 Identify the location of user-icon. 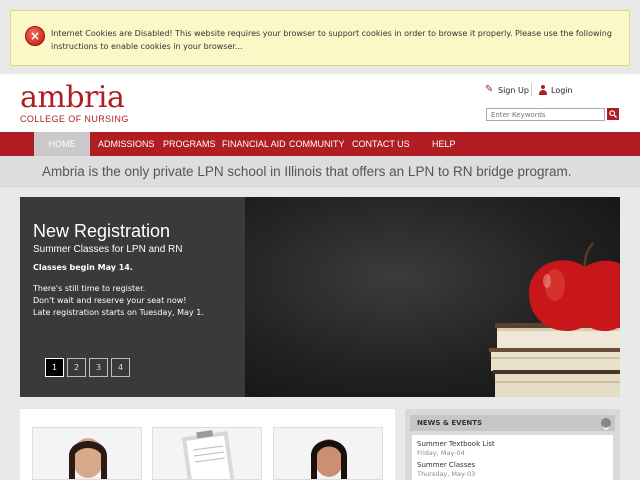
(543, 90).